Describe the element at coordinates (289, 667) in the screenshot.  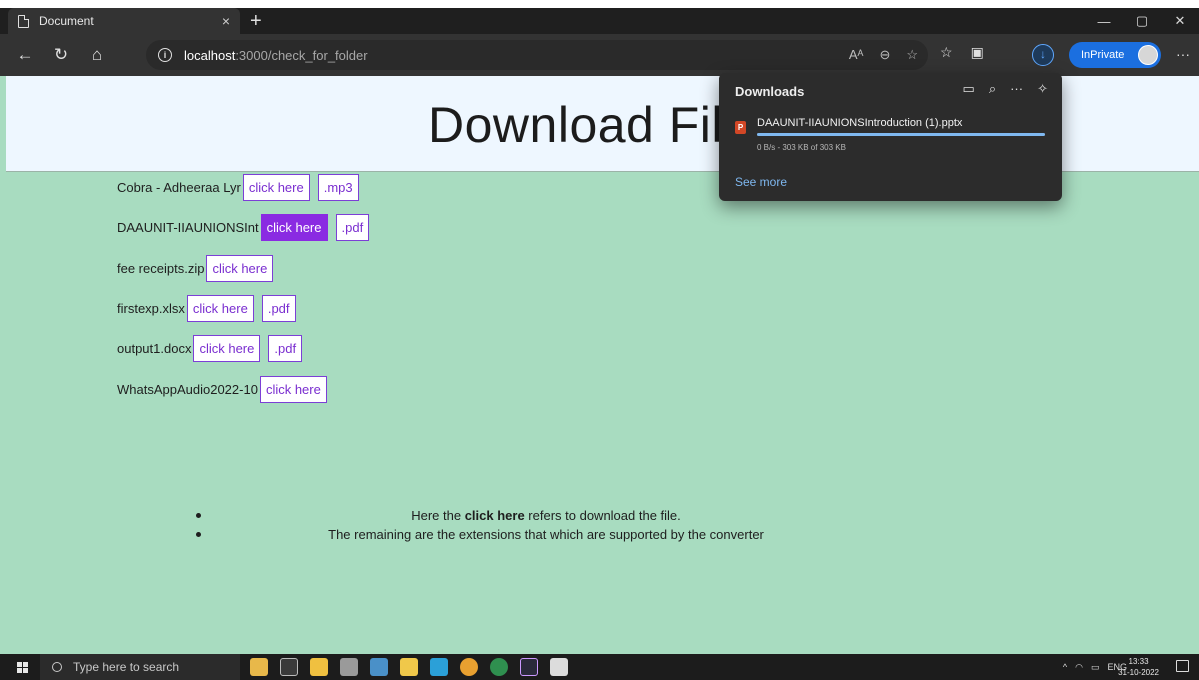
I see `task-view-icon` at that location.